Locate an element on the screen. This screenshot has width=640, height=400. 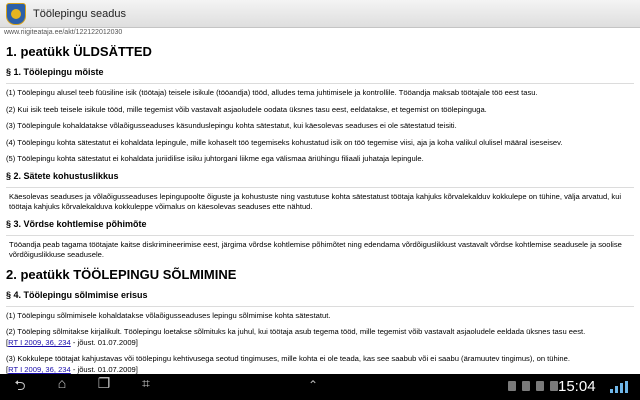
notification-icons is located at coordinates (533, 386).